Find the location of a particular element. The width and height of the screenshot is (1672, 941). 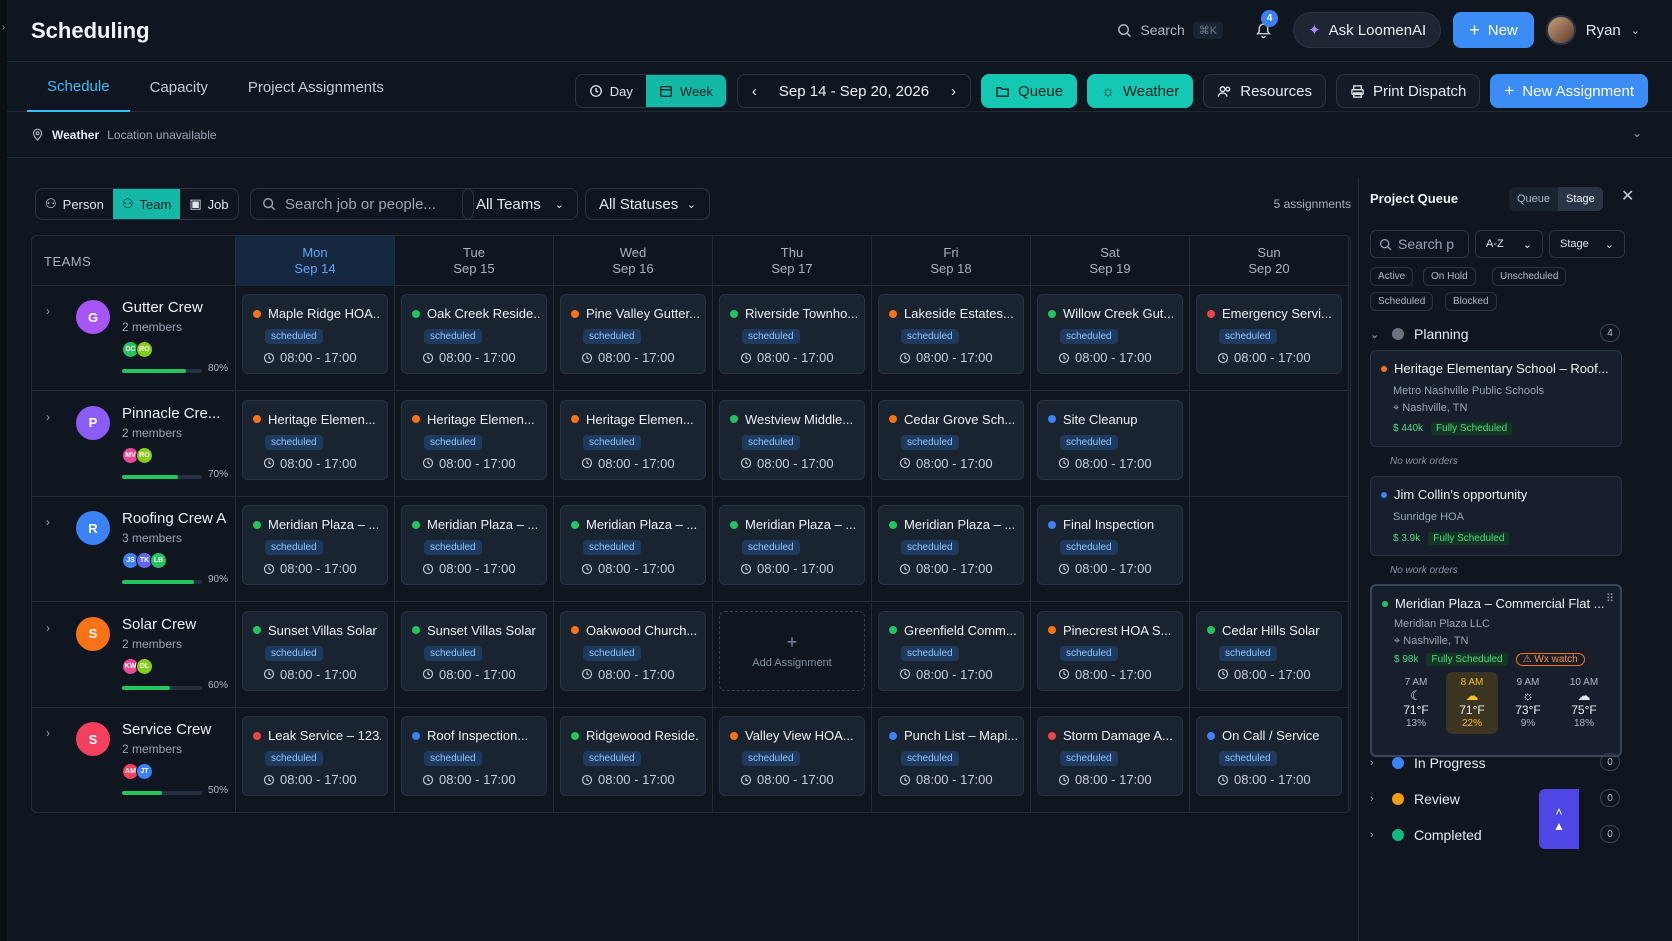

print-dispatch-button: Print Dispatch is located at coordinates (1408, 91).